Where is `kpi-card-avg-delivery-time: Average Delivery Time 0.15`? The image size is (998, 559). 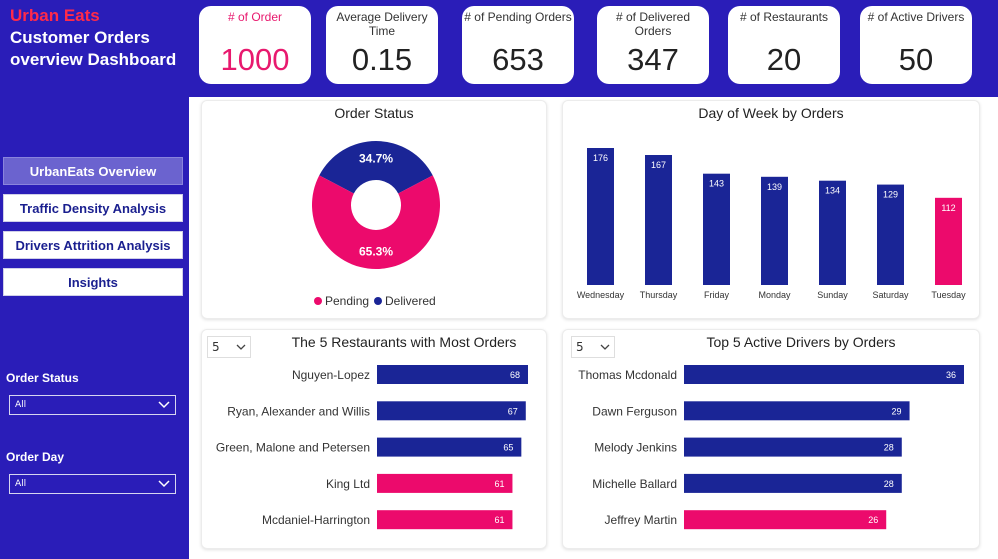 kpi-card-avg-delivery-time: Average Delivery Time 0.15 is located at coordinates (382, 45).